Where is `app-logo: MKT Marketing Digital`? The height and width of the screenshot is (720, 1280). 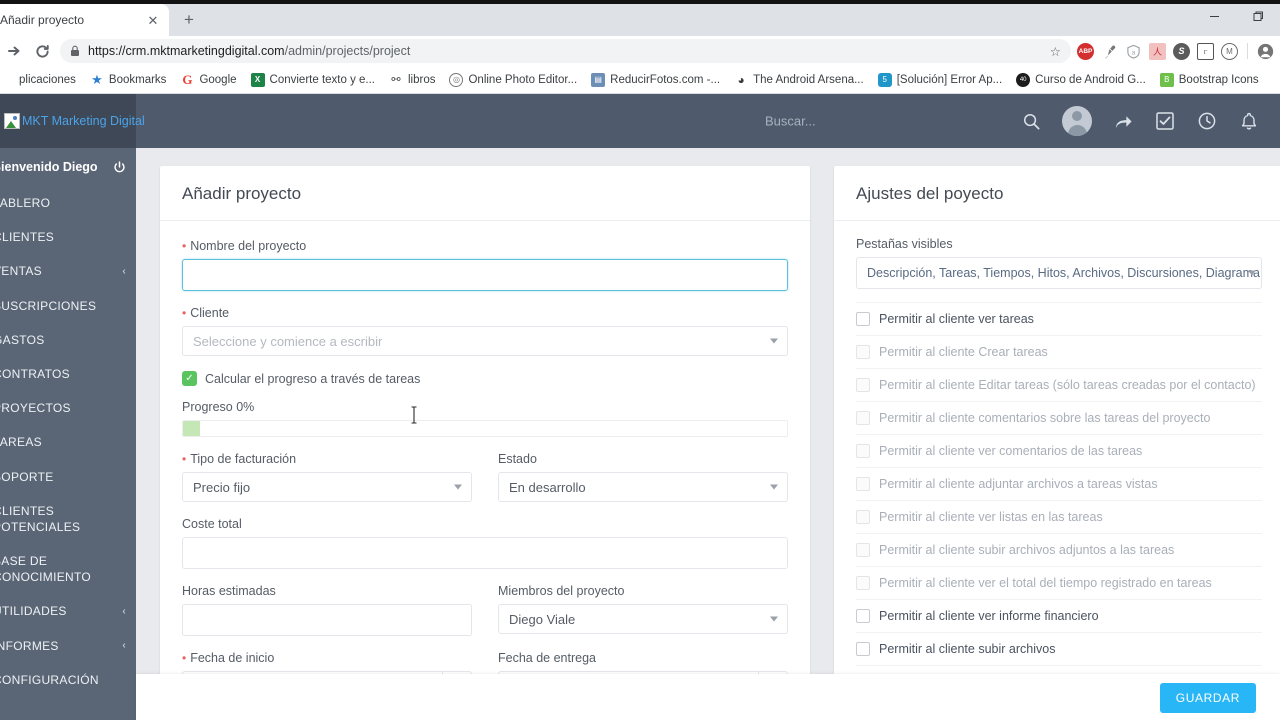 app-logo: MKT Marketing Digital is located at coordinates (72, 121).